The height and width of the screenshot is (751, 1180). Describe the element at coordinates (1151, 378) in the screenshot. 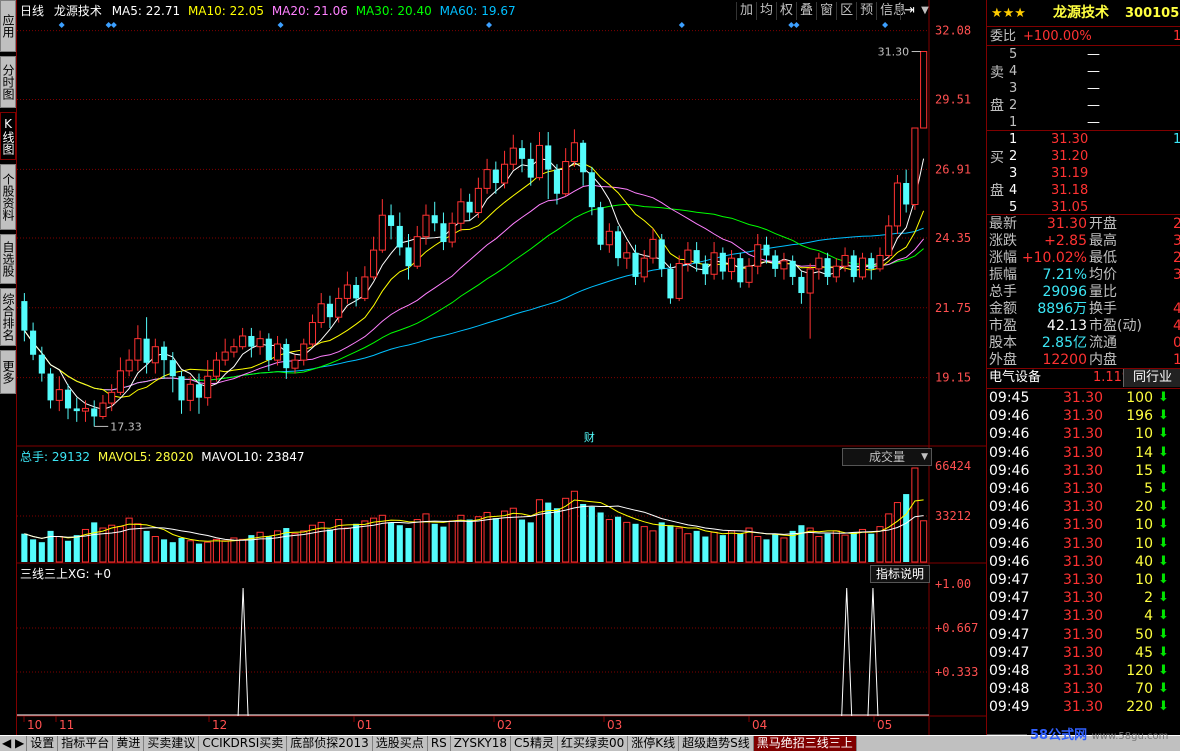

I see `same-industry-button: 同行业` at that location.